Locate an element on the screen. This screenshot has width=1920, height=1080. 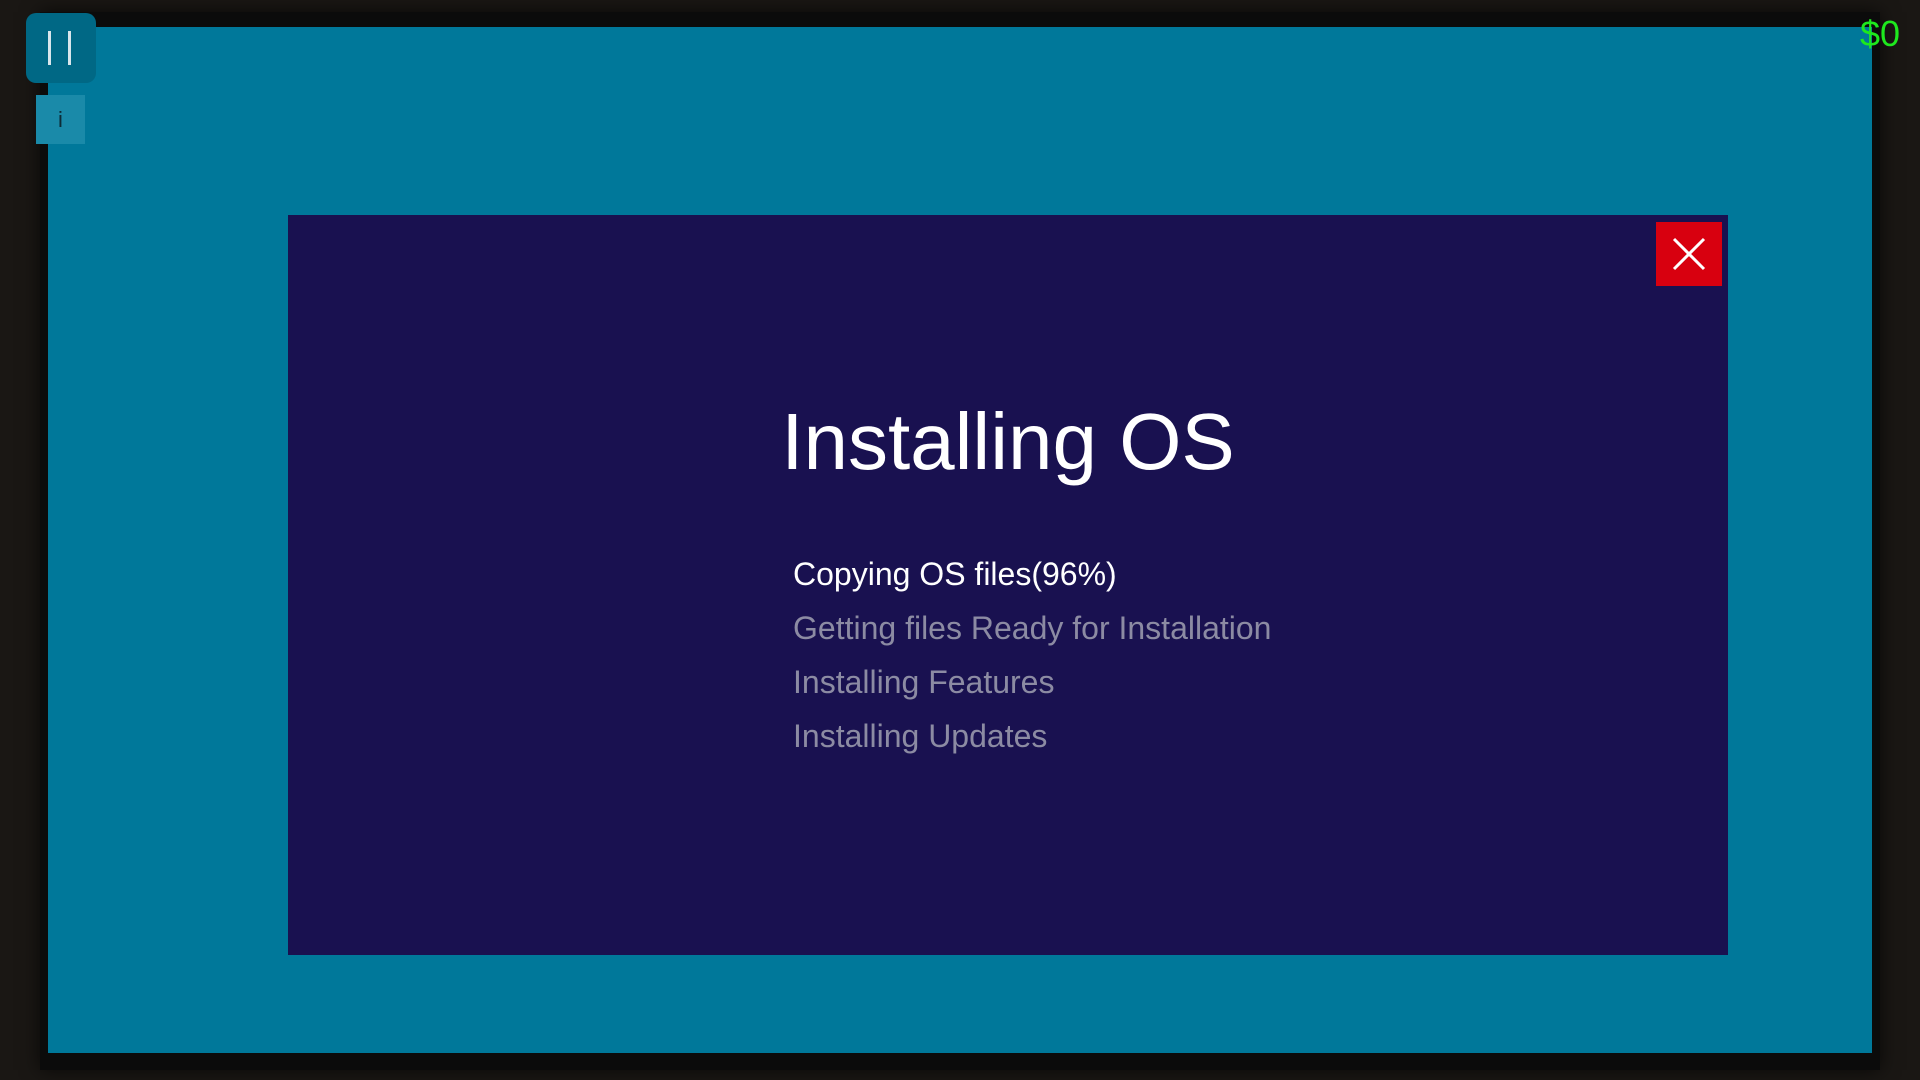
install-step-features: Installing Features is located at coordinates (924, 682).